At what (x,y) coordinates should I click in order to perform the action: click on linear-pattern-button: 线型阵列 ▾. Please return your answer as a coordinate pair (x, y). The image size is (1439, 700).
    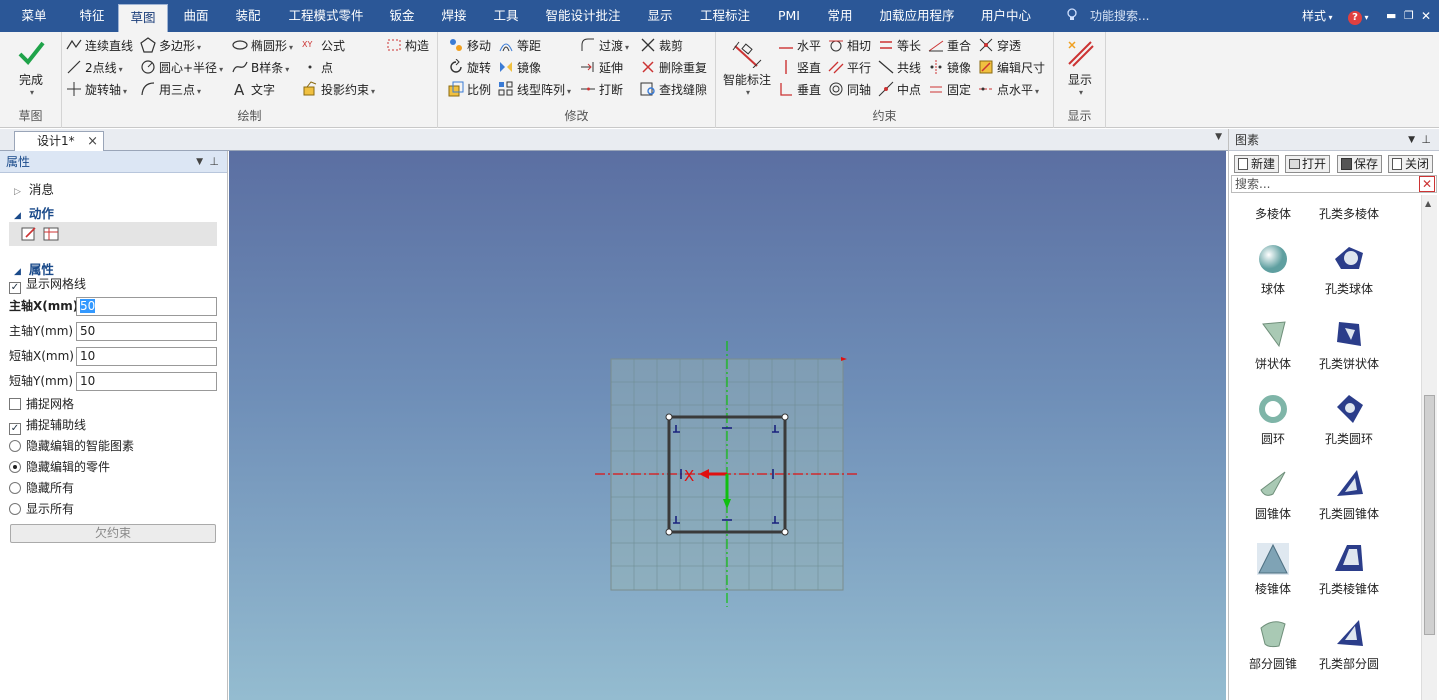
    Looking at the image, I should click on (534, 90).